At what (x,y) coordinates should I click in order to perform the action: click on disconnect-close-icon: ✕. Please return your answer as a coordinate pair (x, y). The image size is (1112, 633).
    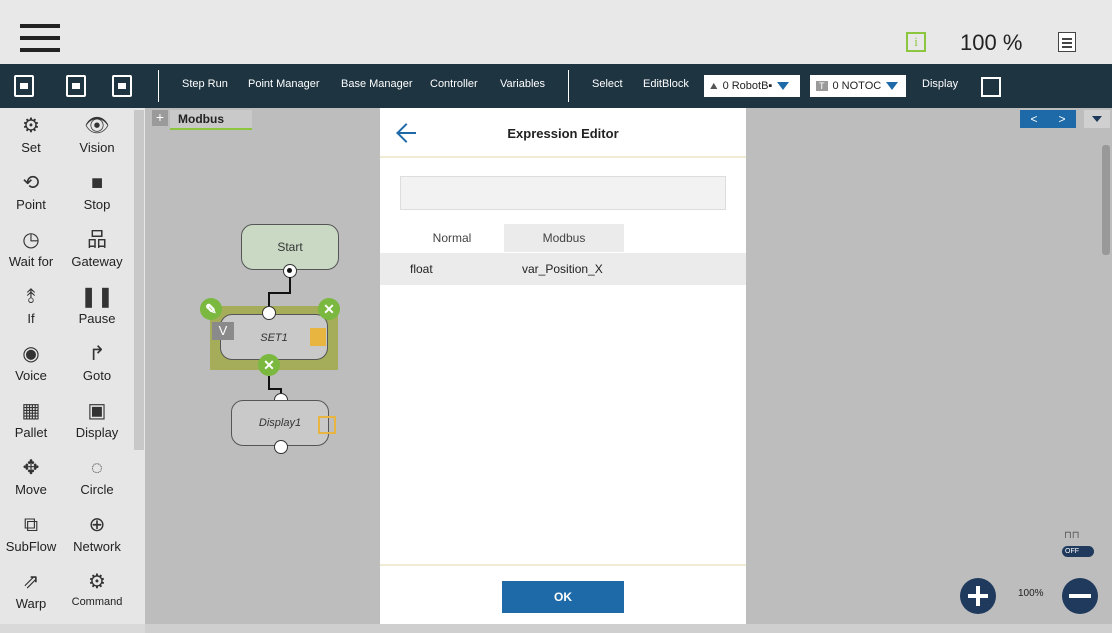
    Looking at the image, I should click on (269, 365).